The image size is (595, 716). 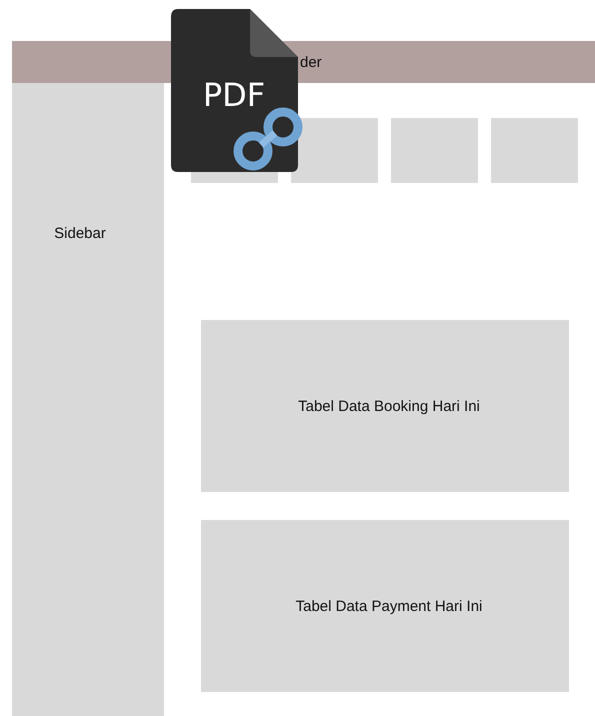 What do you see at coordinates (388, 406) in the screenshot?
I see `table-title: Tabel Data Booking Hari Ini` at bounding box center [388, 406].